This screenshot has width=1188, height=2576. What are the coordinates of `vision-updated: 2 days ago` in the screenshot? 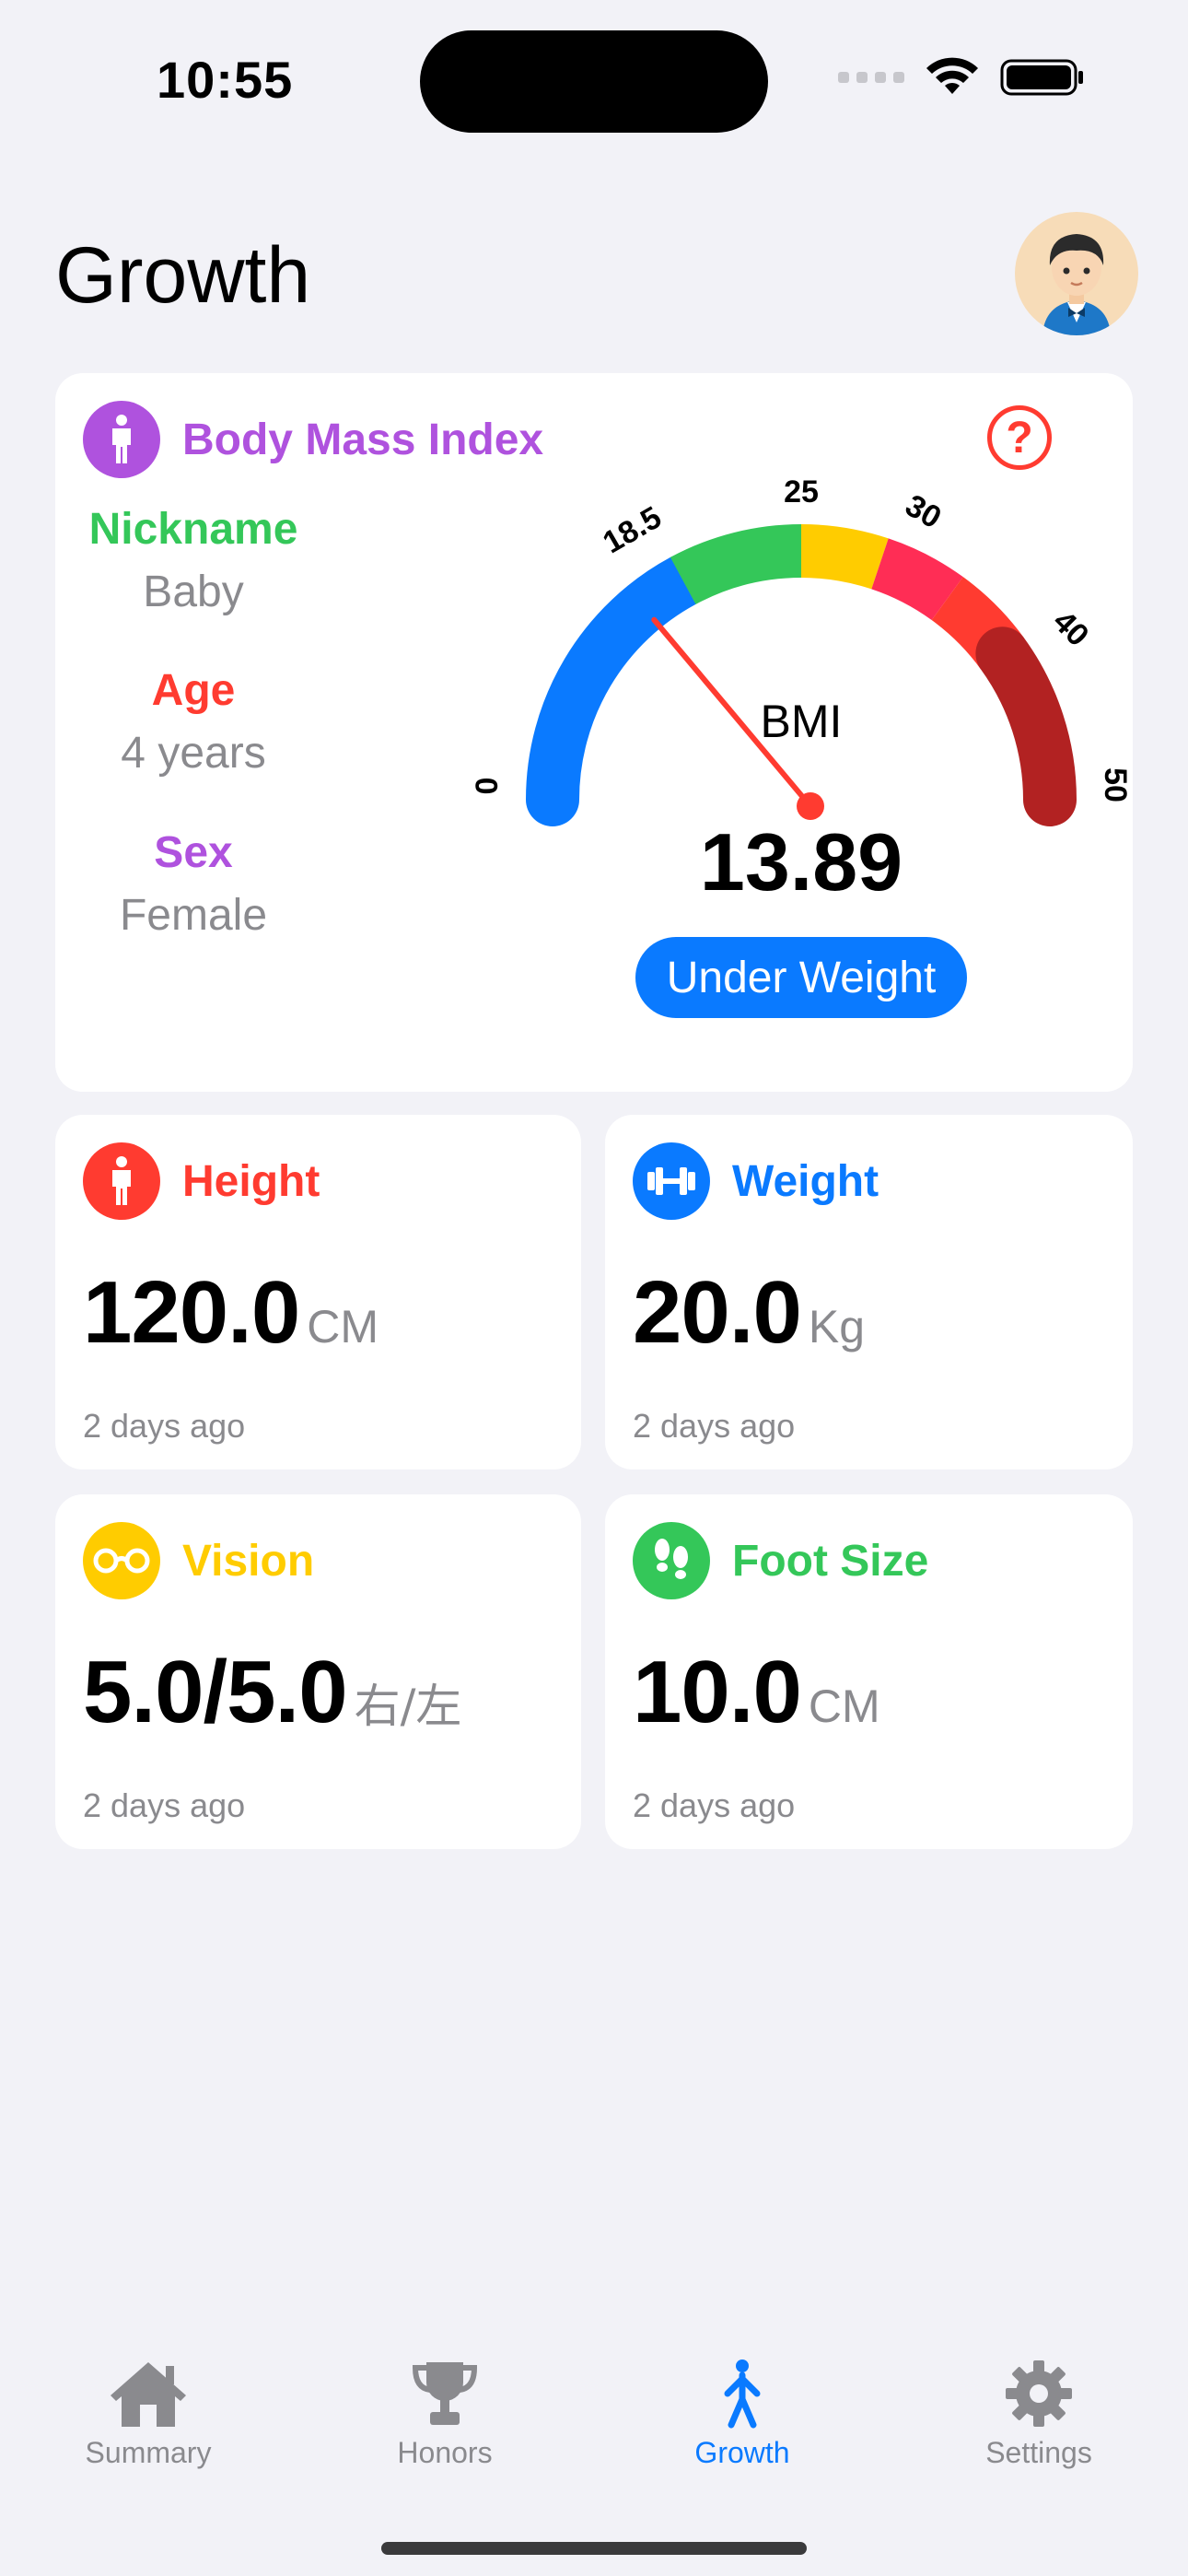 It's located at (164, 1805).